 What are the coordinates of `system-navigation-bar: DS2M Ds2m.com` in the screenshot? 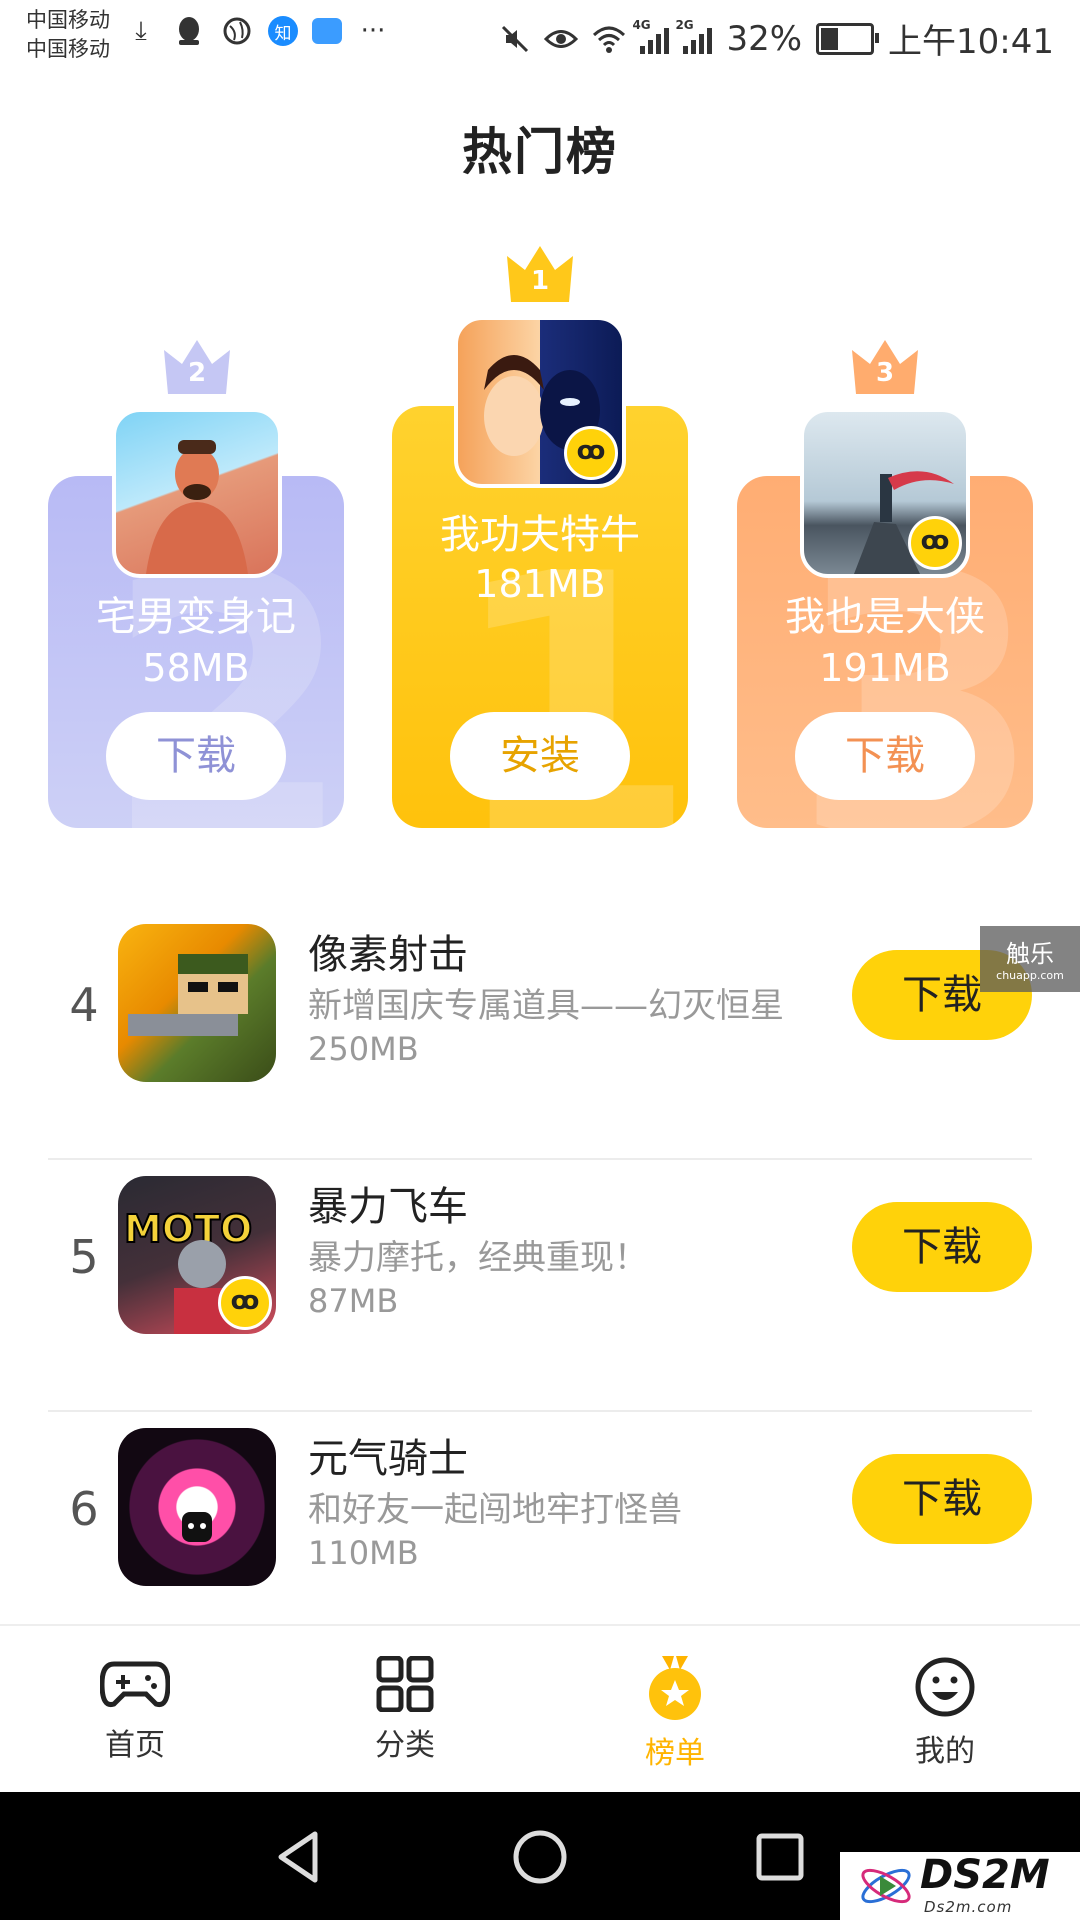 It's located at (540, 1856).